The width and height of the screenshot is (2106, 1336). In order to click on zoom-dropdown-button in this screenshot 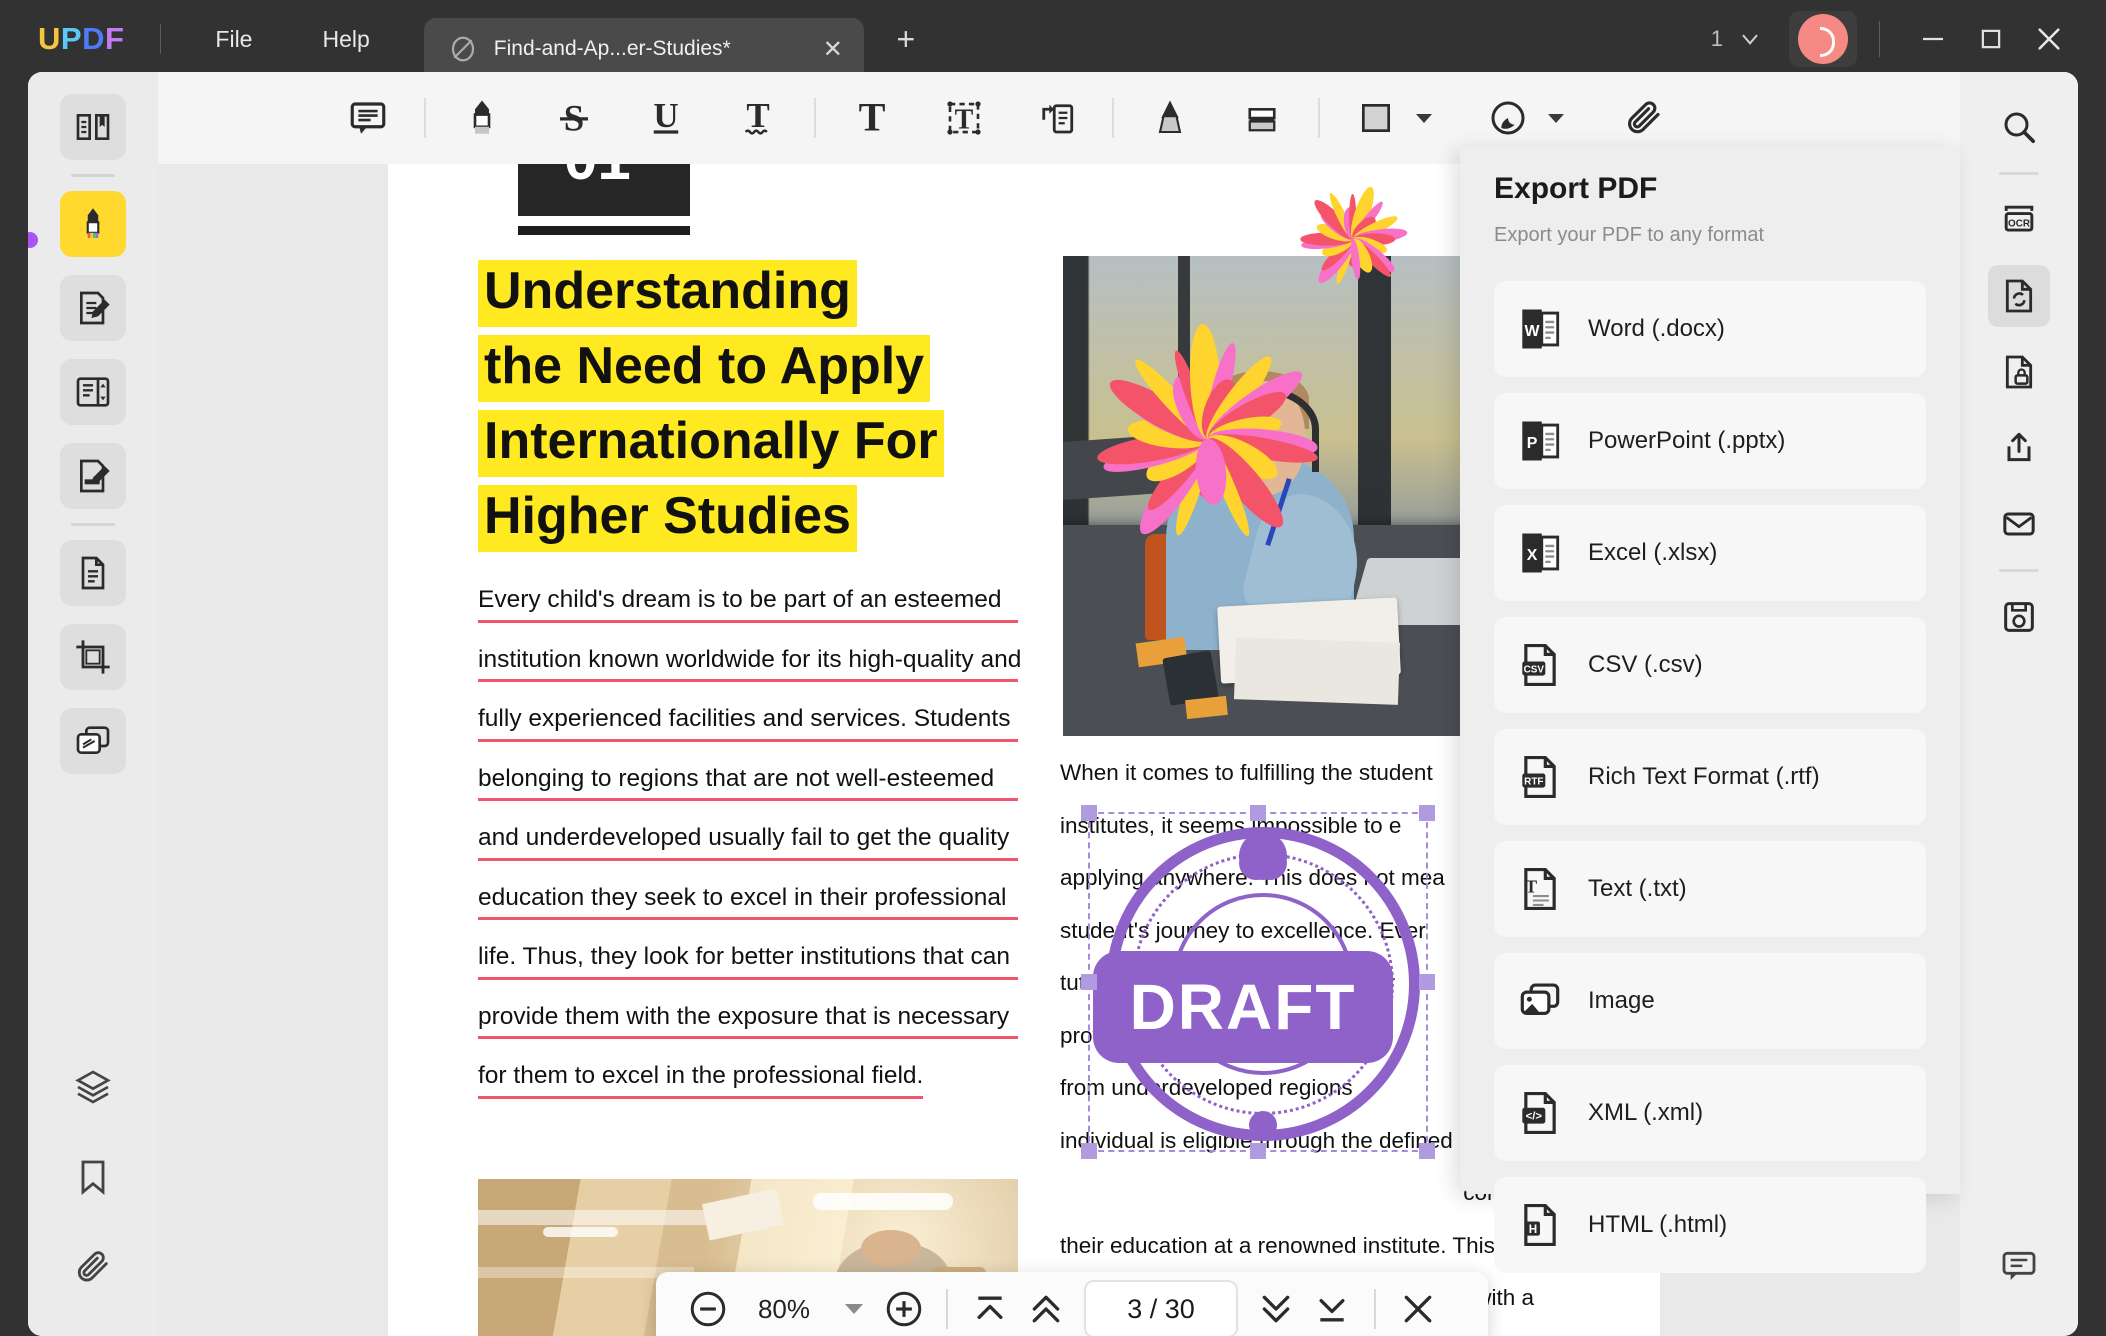, I will do `click(854, 1308)`.